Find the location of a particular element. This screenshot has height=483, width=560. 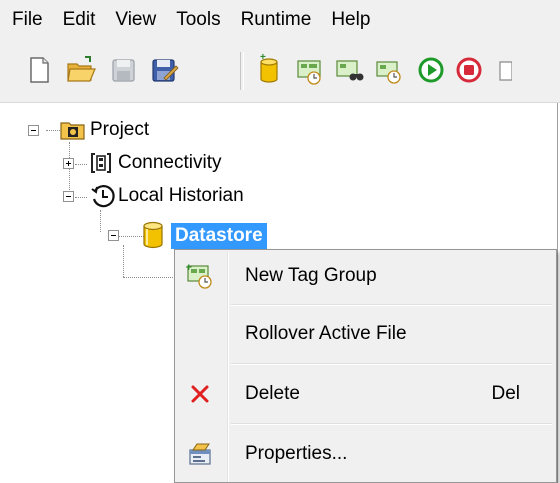

menu-item-new-tag-group: + New Tag Group is located at coordinates (365, 276).